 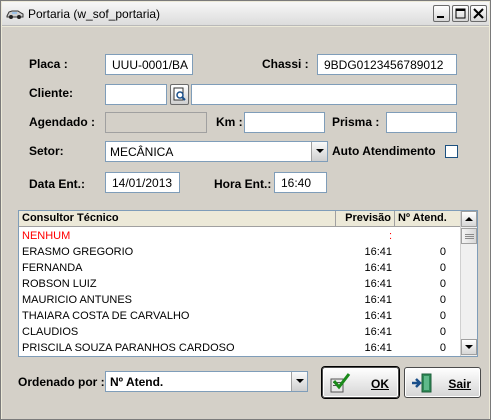 I want to click on data-ent-input: 14/01/2013, so click(x=142, y=182).